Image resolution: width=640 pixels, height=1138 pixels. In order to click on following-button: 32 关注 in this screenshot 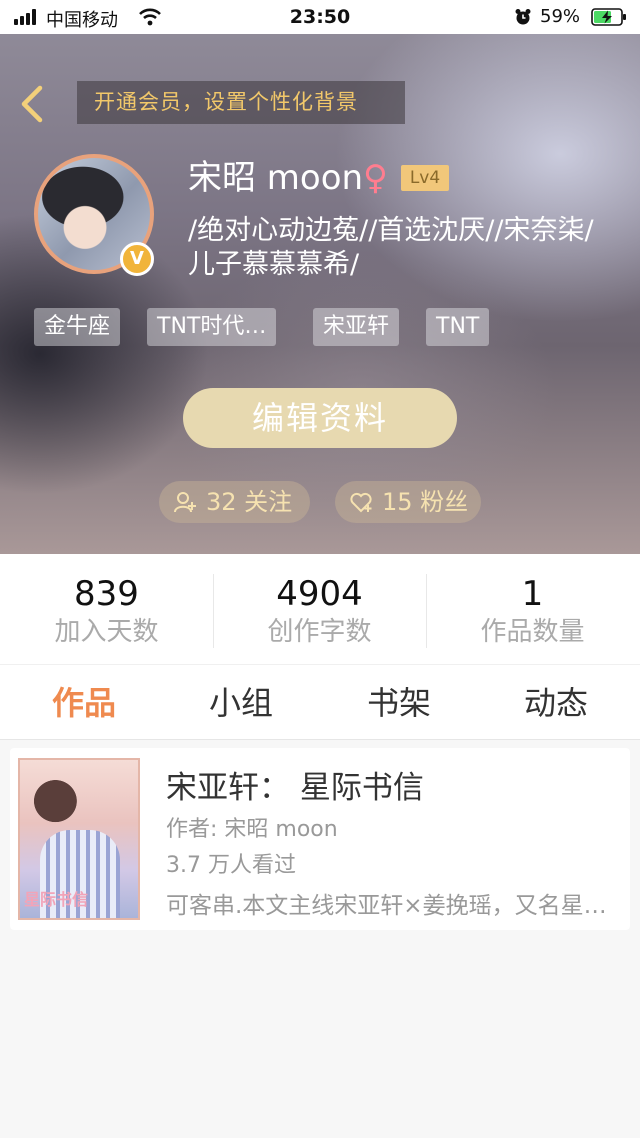, I will do `click(234, 502)`.